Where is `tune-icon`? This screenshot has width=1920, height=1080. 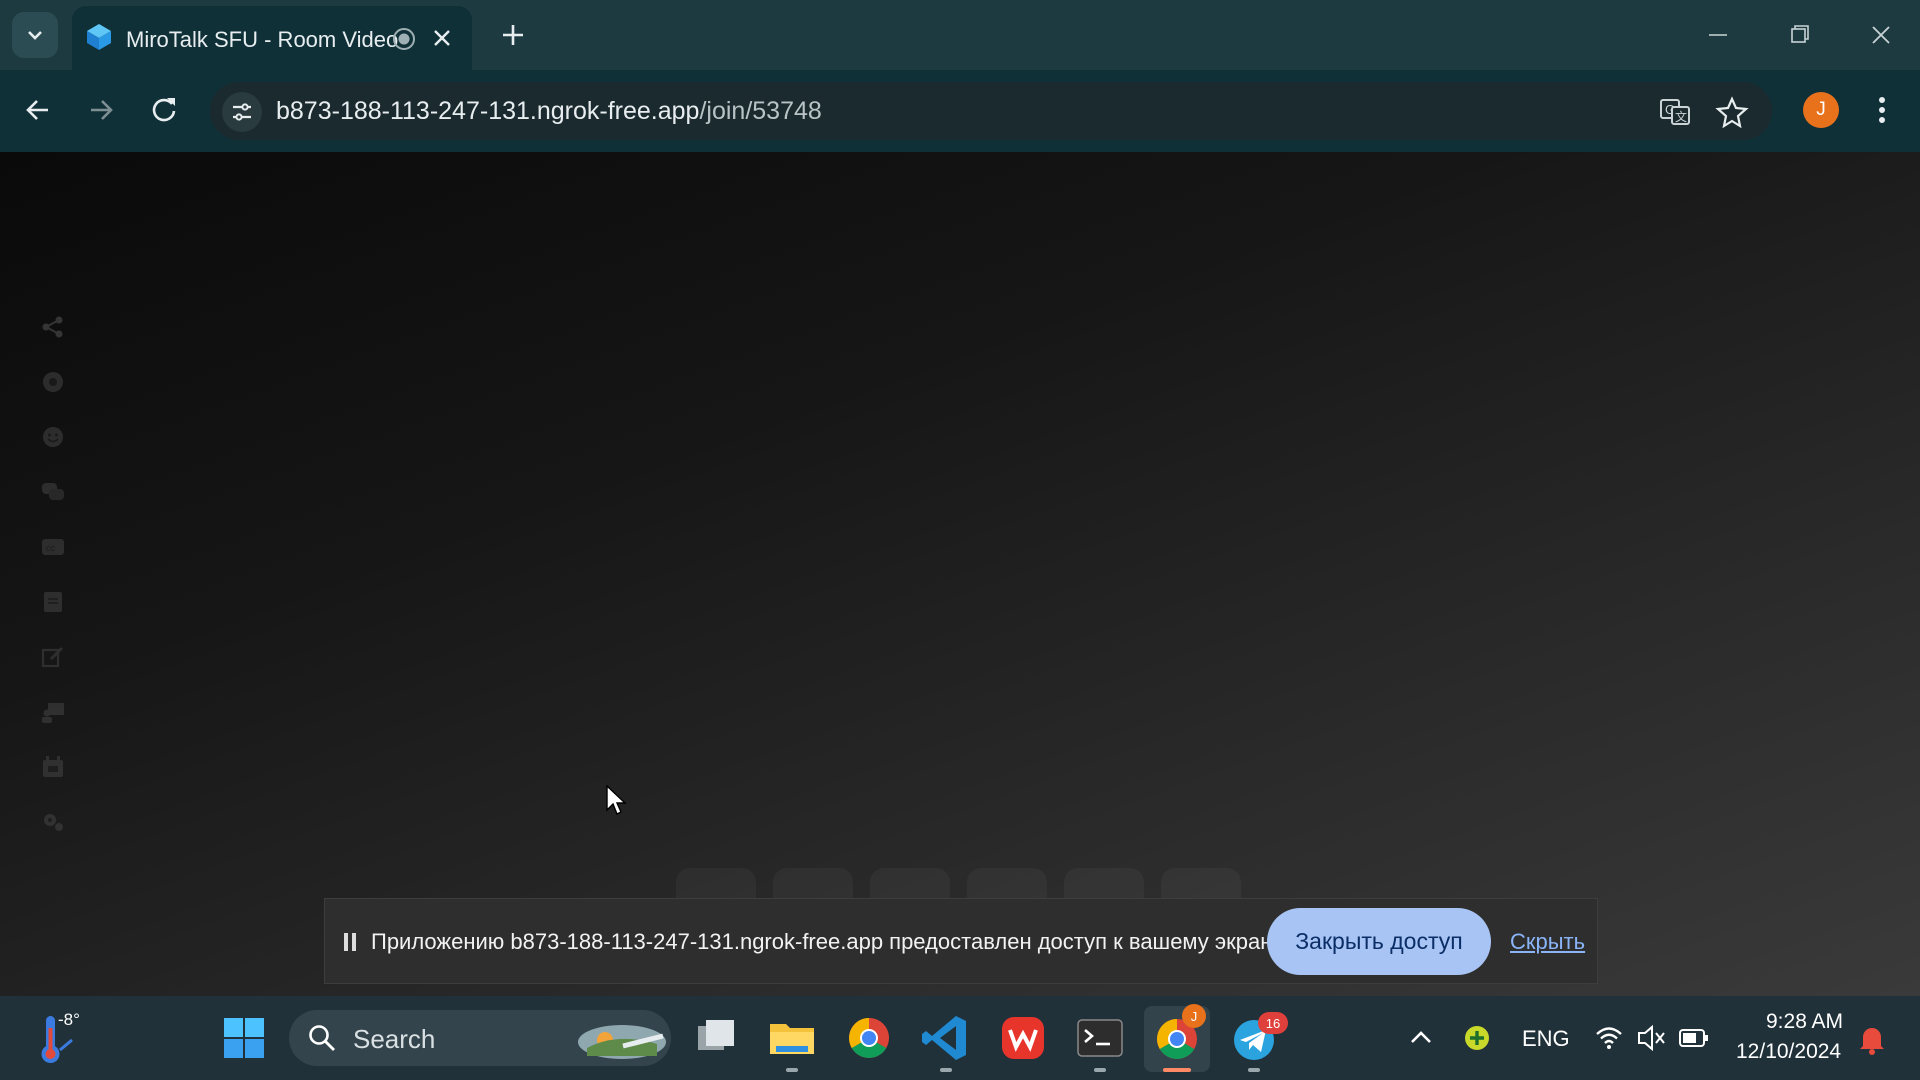
tune-icon is located at coordinates (242, 112).